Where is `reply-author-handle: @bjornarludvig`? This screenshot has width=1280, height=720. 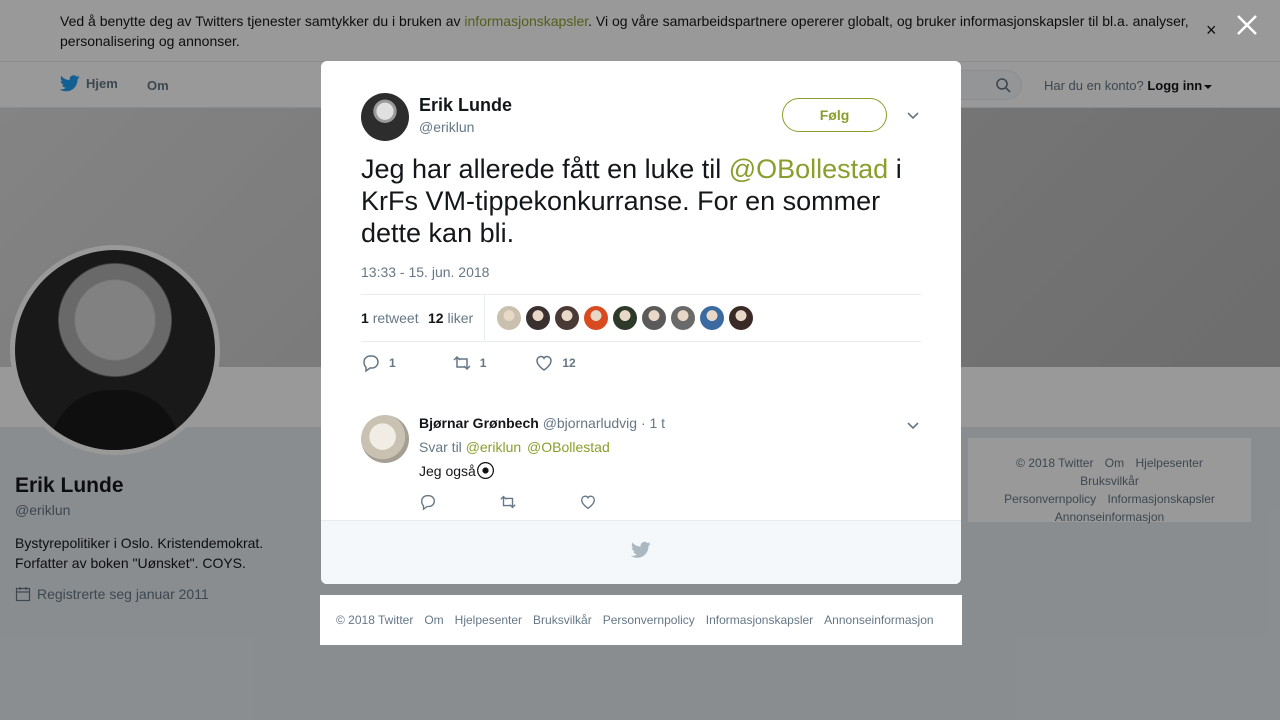
reply-author-handle: @bjornarludvig is located at coordinates (590, 423).